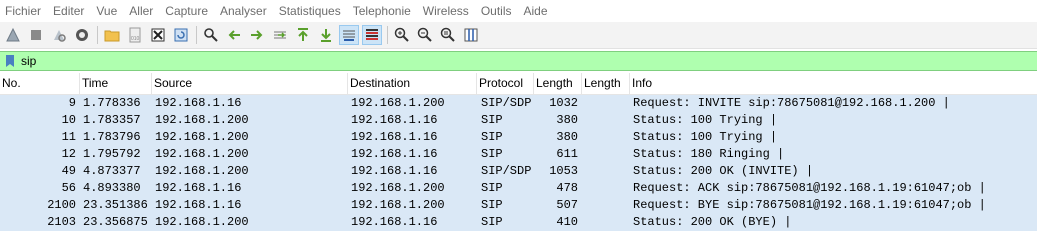 The width and height of the screenshot is (1037, 246). I want to click on cell-no: 9, so click(72, 103).